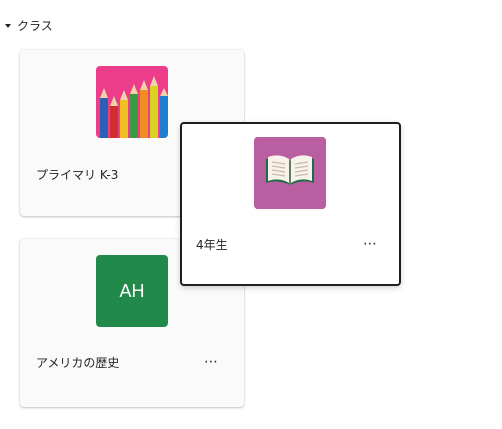 The width and height of the screenshot is (502, 429). Describe the element at coordinates (212, 245) in the screenshot. I see `class-name: 4年生` at that location.